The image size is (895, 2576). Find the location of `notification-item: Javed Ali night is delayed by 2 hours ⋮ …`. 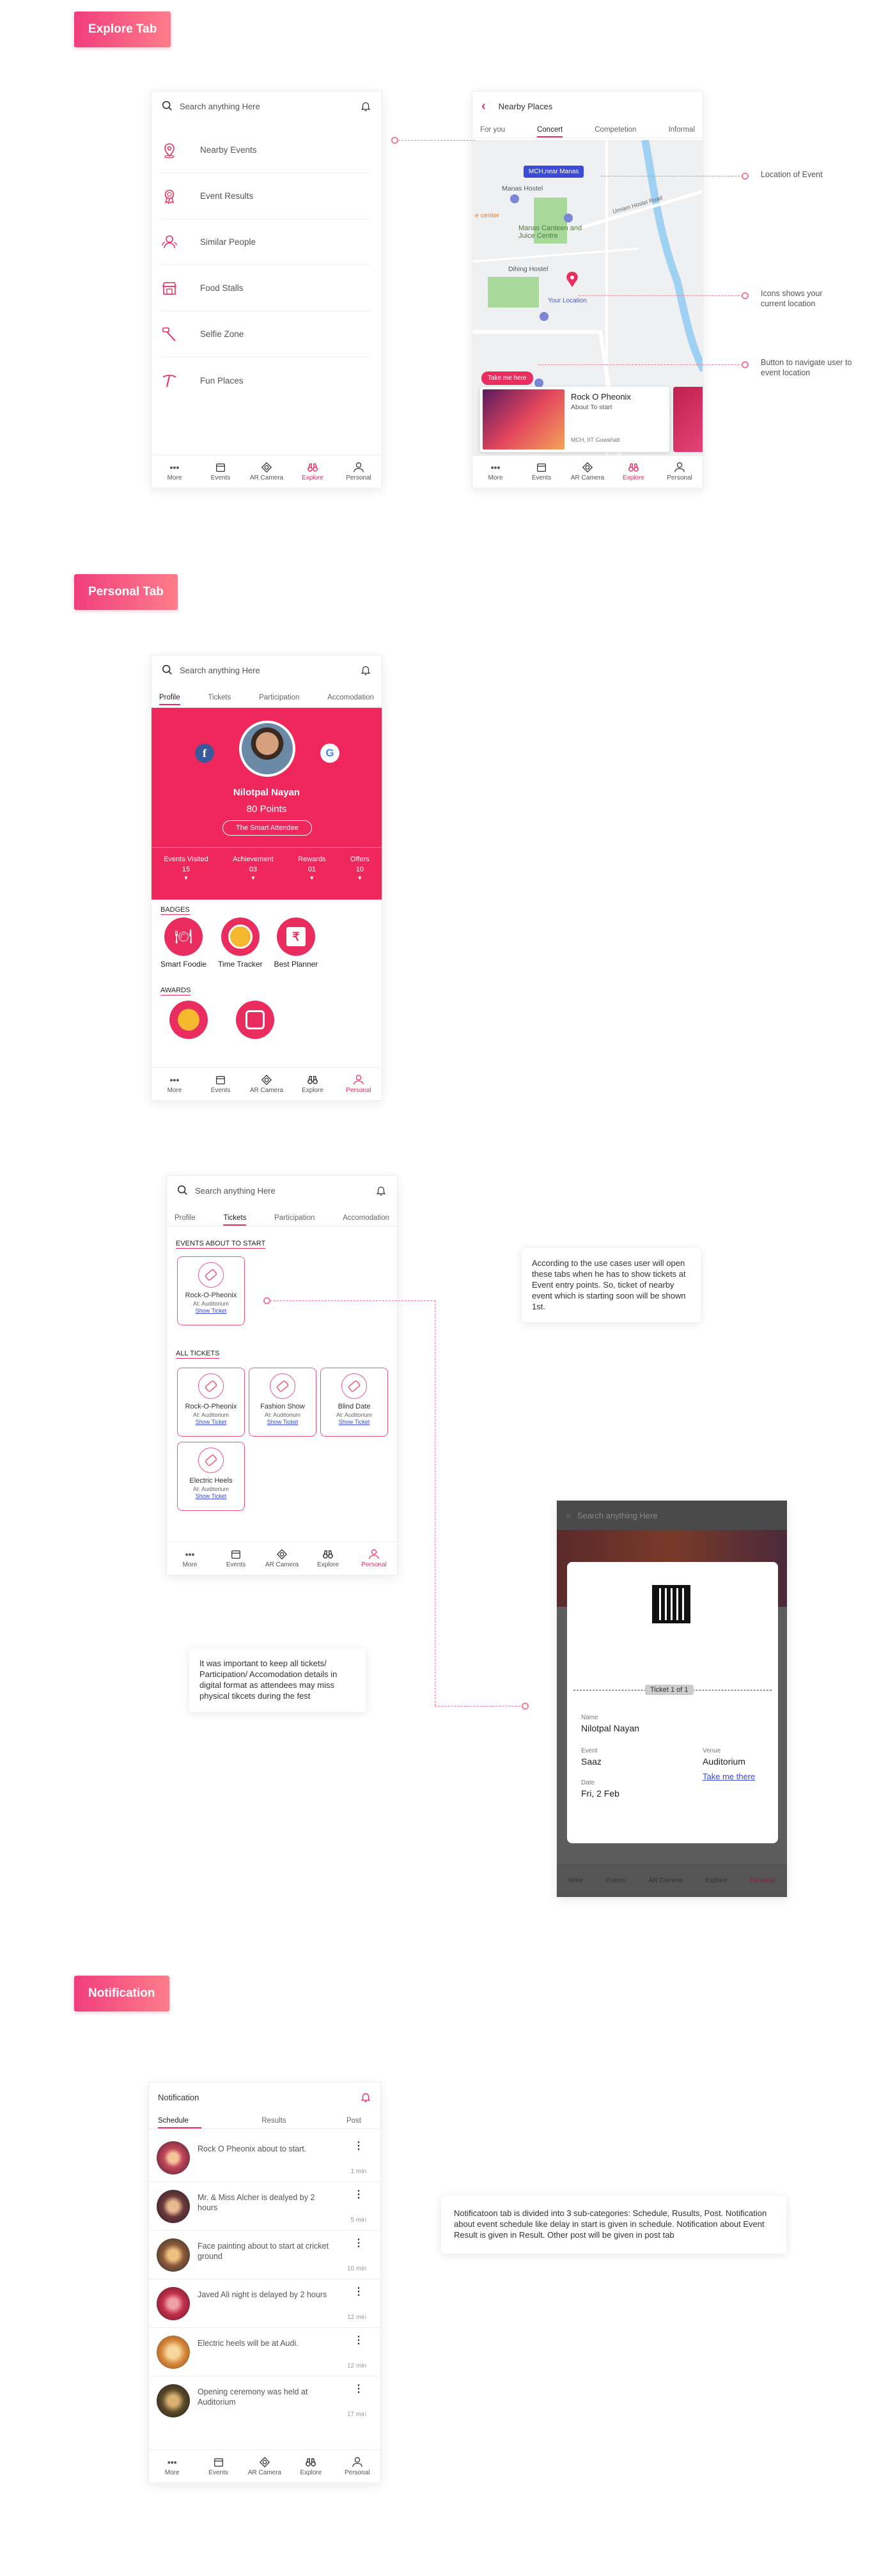

notification-item: Javed Ali night is delayed by 2 hours ⋮ … is located at coordinates (264, 2304).